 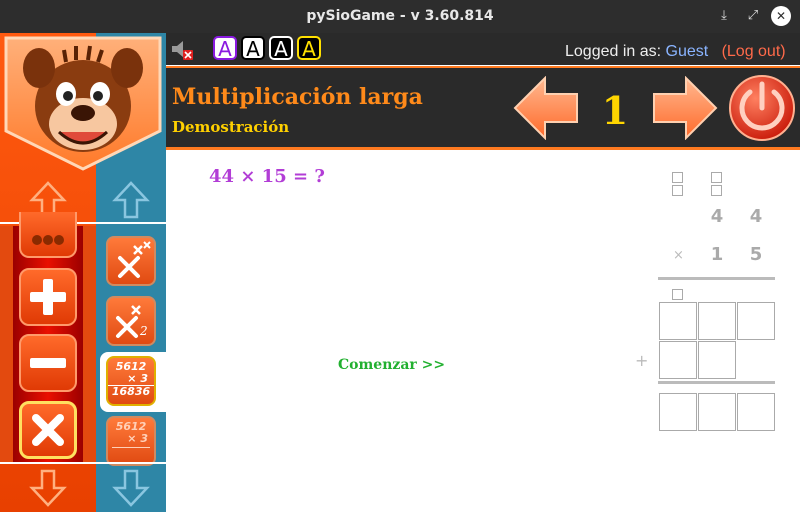 What do you see at coordinates (615, 110) in the screenshot?
I see `level-number: 1` at bounding box center [615, 110].